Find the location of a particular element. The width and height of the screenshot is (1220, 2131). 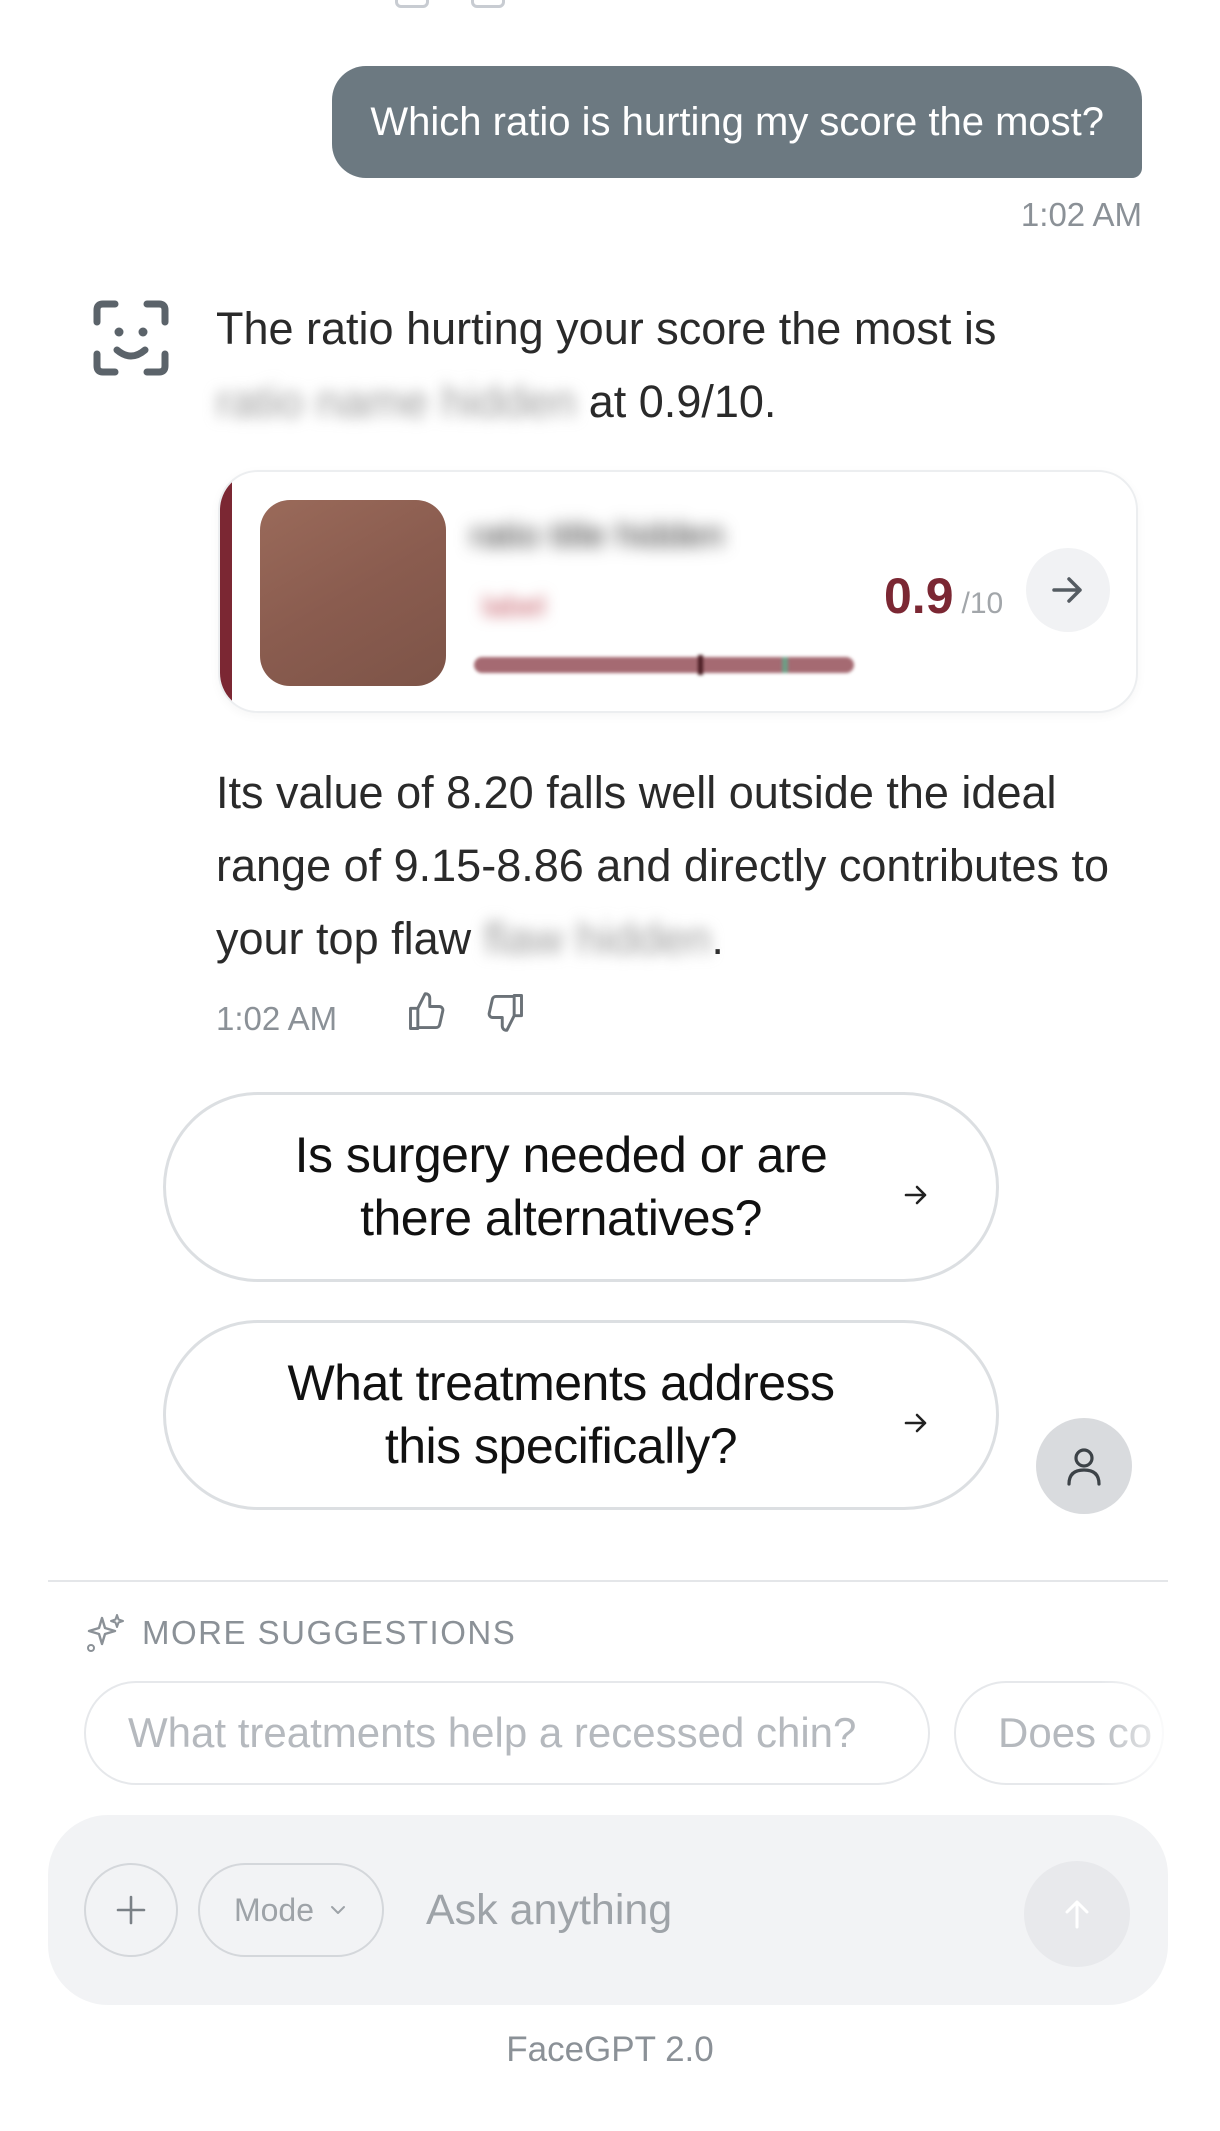

ask-input is located at coordinates (706, 1910).